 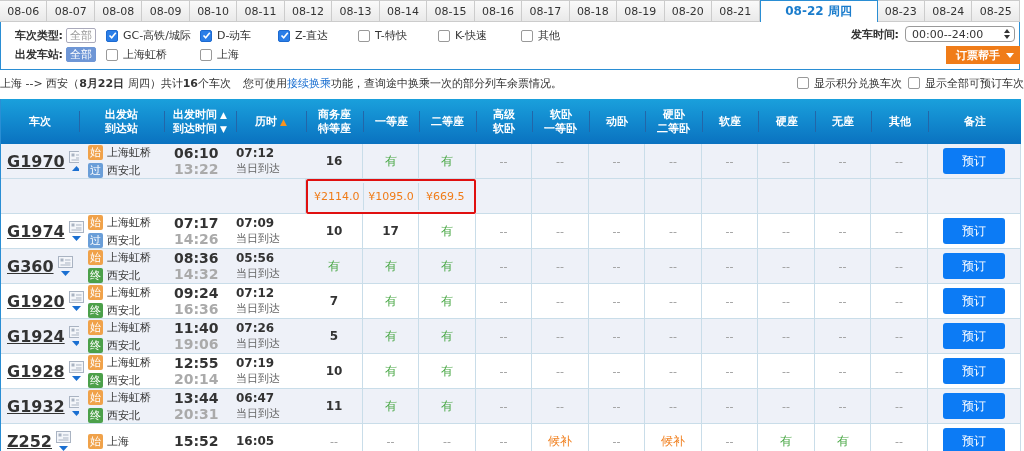 What do you see at coordinates (948, 11) in the screenshot?
I see `date-tab: 08-24` at bounding box center [948, 11].